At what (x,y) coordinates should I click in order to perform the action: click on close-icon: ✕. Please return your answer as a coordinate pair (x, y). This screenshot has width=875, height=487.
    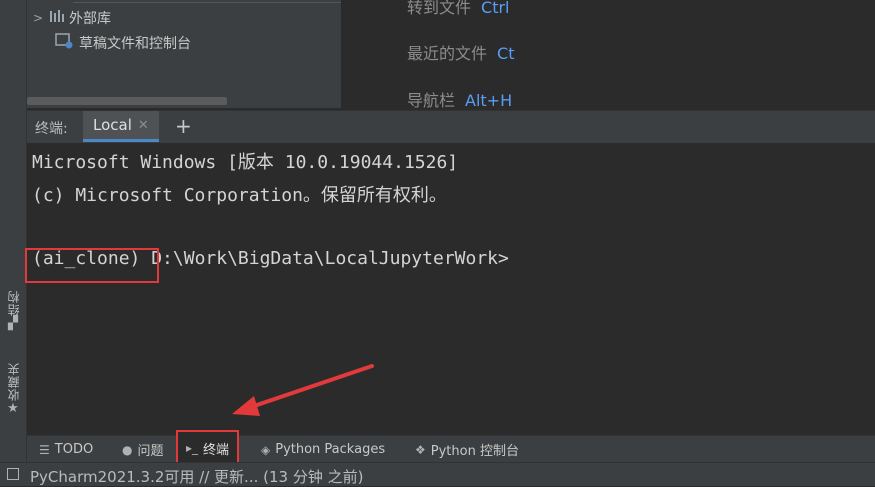
    Looking at the image, I should click on (143, 125).